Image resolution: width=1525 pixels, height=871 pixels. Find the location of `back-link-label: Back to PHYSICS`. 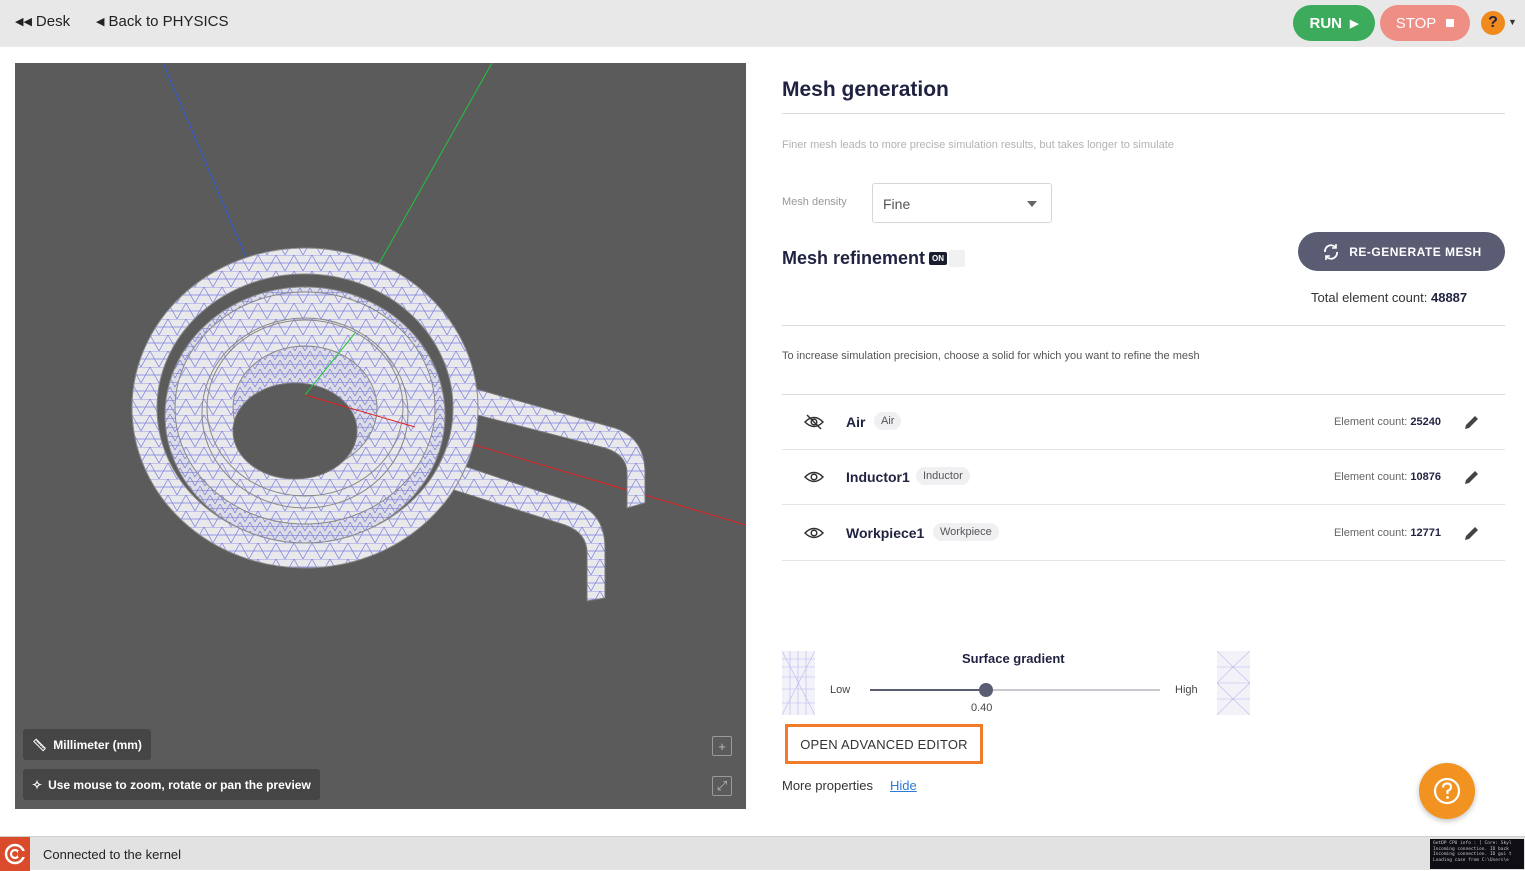

back-link-label: Back to PHYSICS is located at coordinates (168, 21).